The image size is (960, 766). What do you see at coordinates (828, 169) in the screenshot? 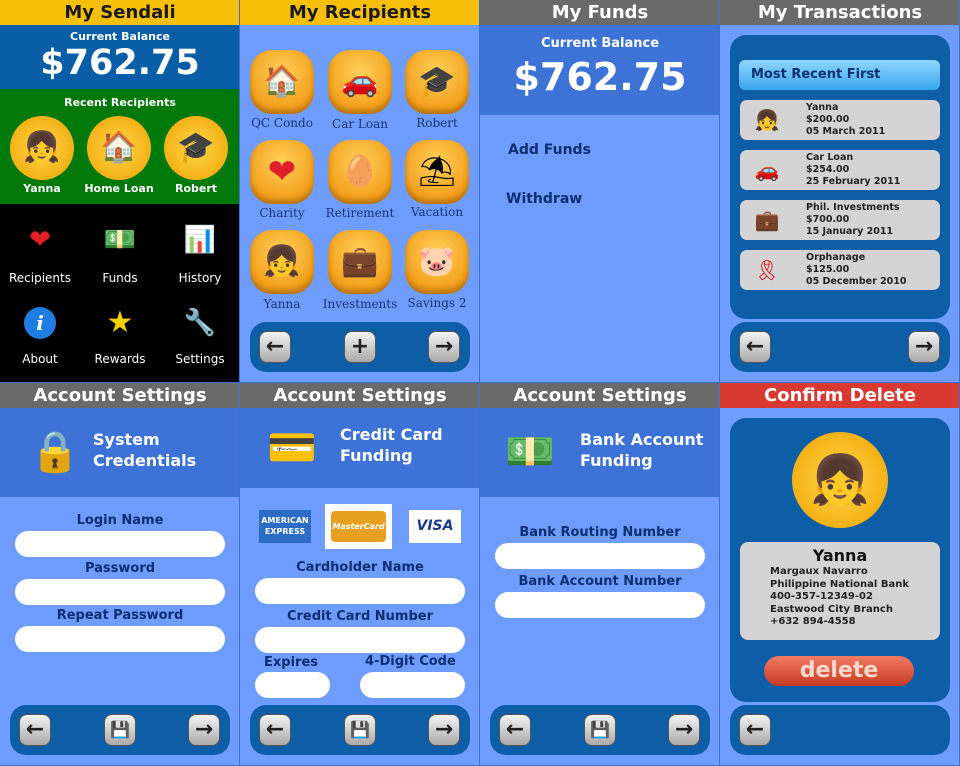
I see `transaction-amount: $254.00` at bounding box center [828, 169].